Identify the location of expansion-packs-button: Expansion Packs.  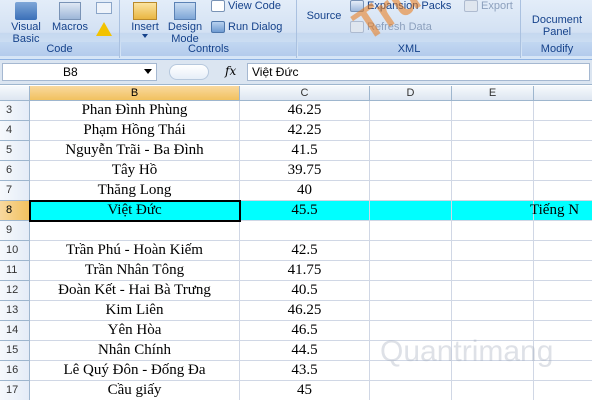
(400, 6).